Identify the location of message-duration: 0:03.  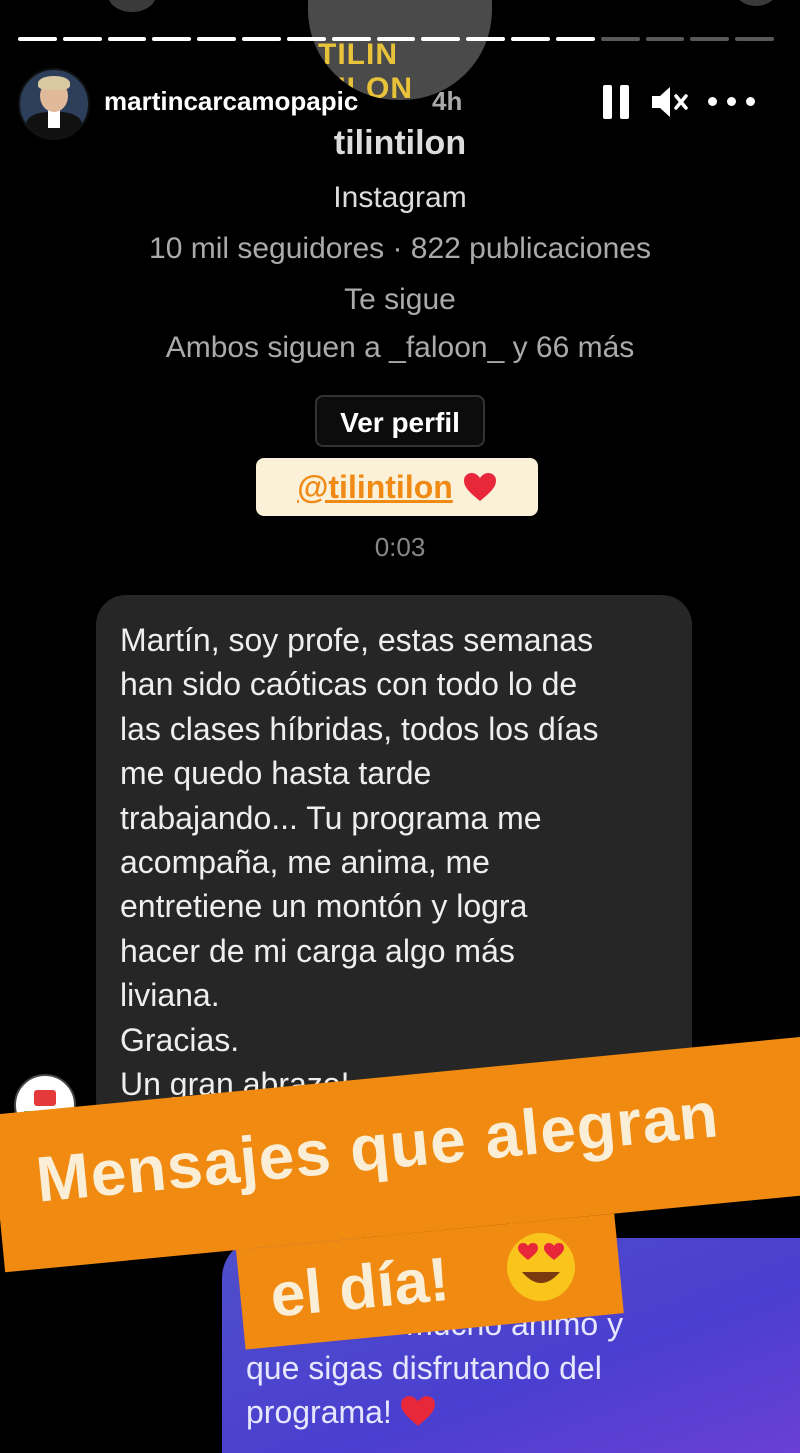
(400, 547).